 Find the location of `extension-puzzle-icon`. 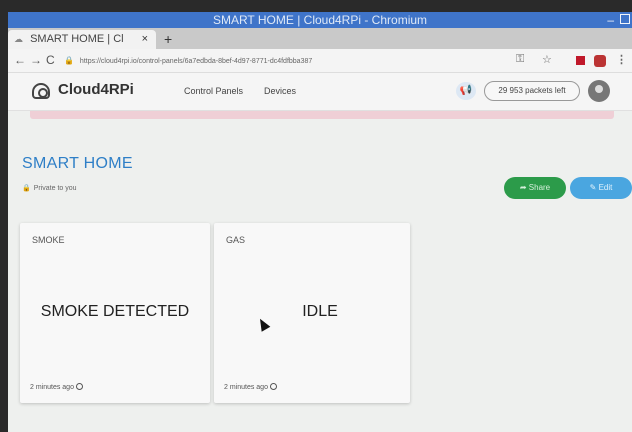

extension-puzzle-icon is located at coordinates (600, 61).